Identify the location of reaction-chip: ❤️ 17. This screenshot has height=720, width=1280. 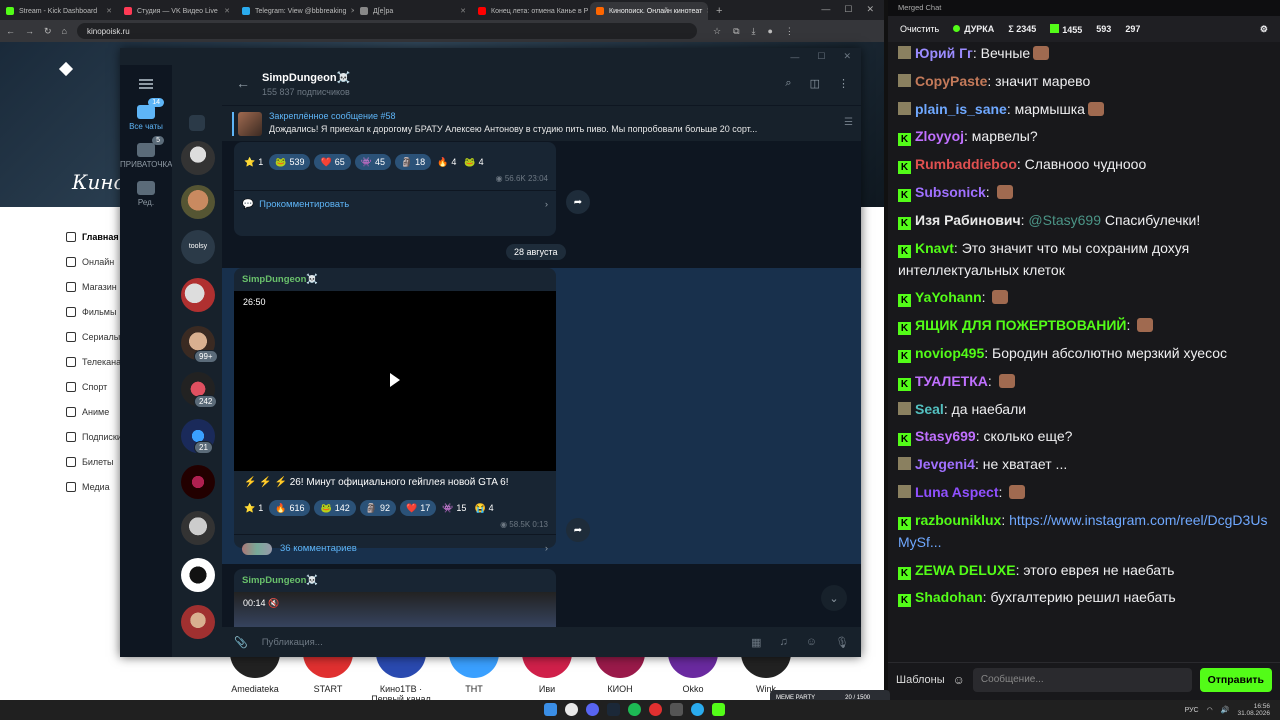
(418, 508).